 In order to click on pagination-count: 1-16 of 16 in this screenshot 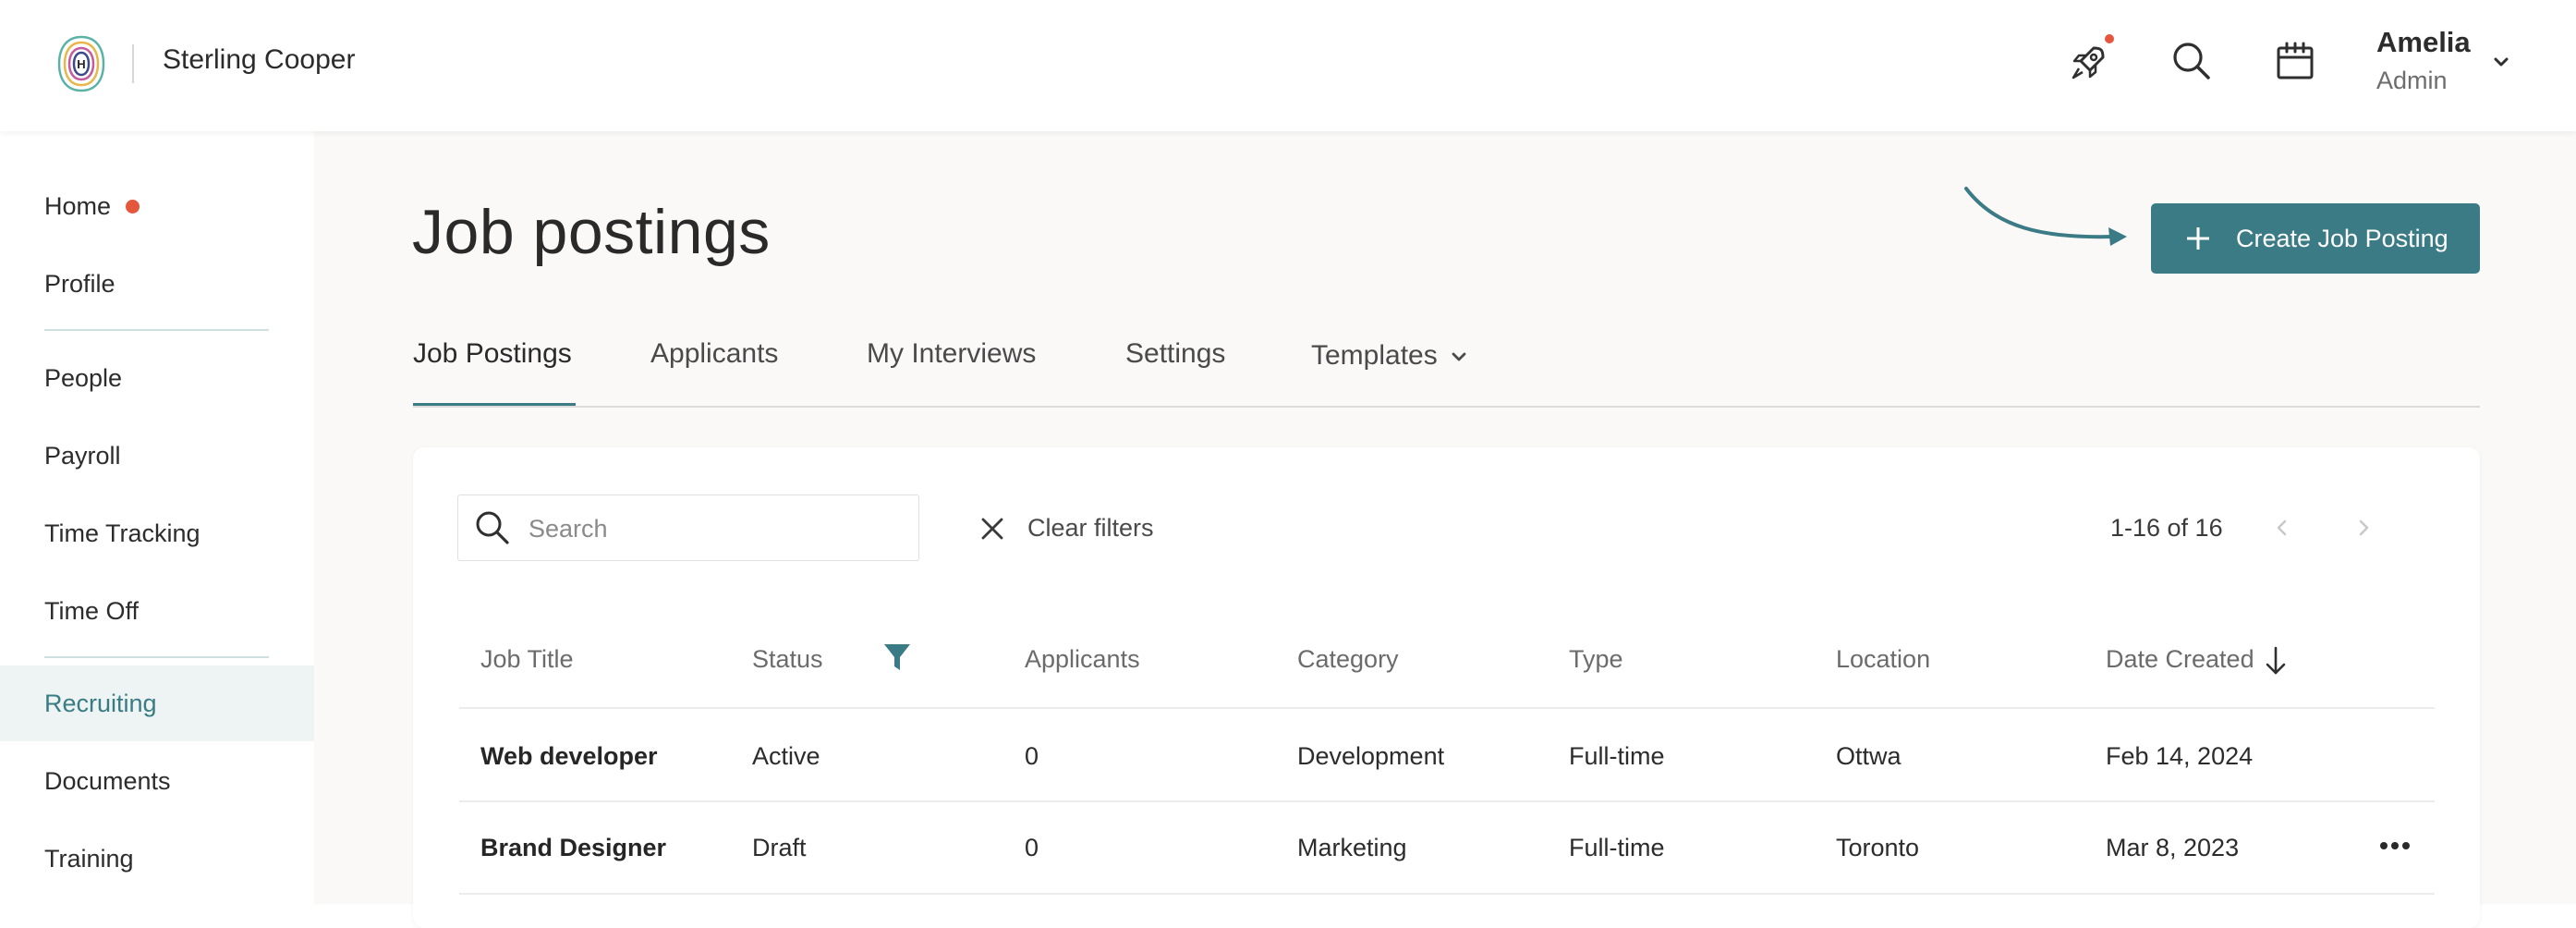, I will do `click(2166, 528)`.